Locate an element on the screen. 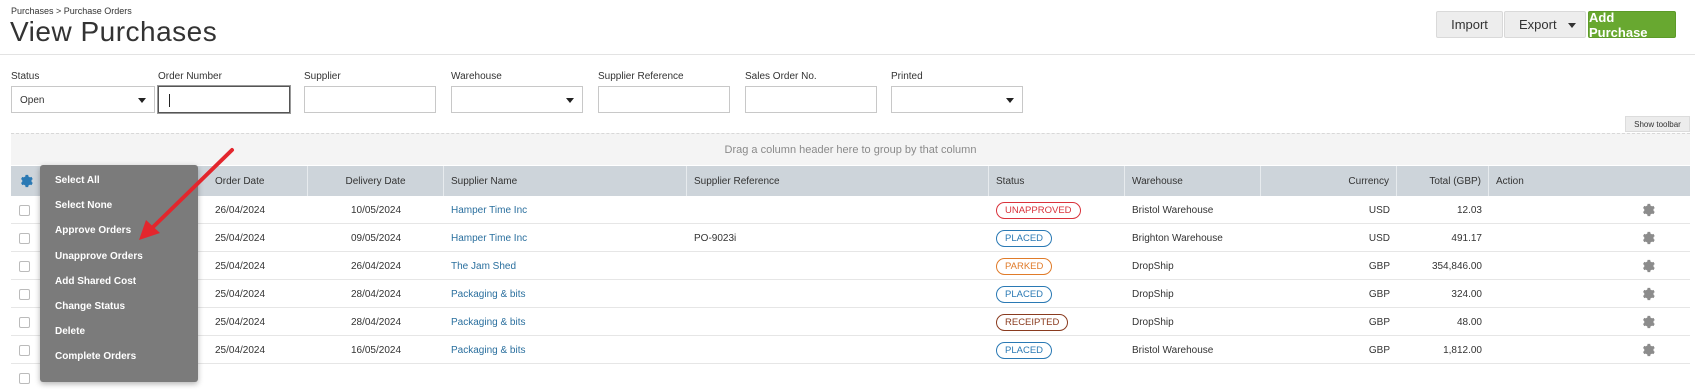  status-select: Open is located at coordinates (83, 99).